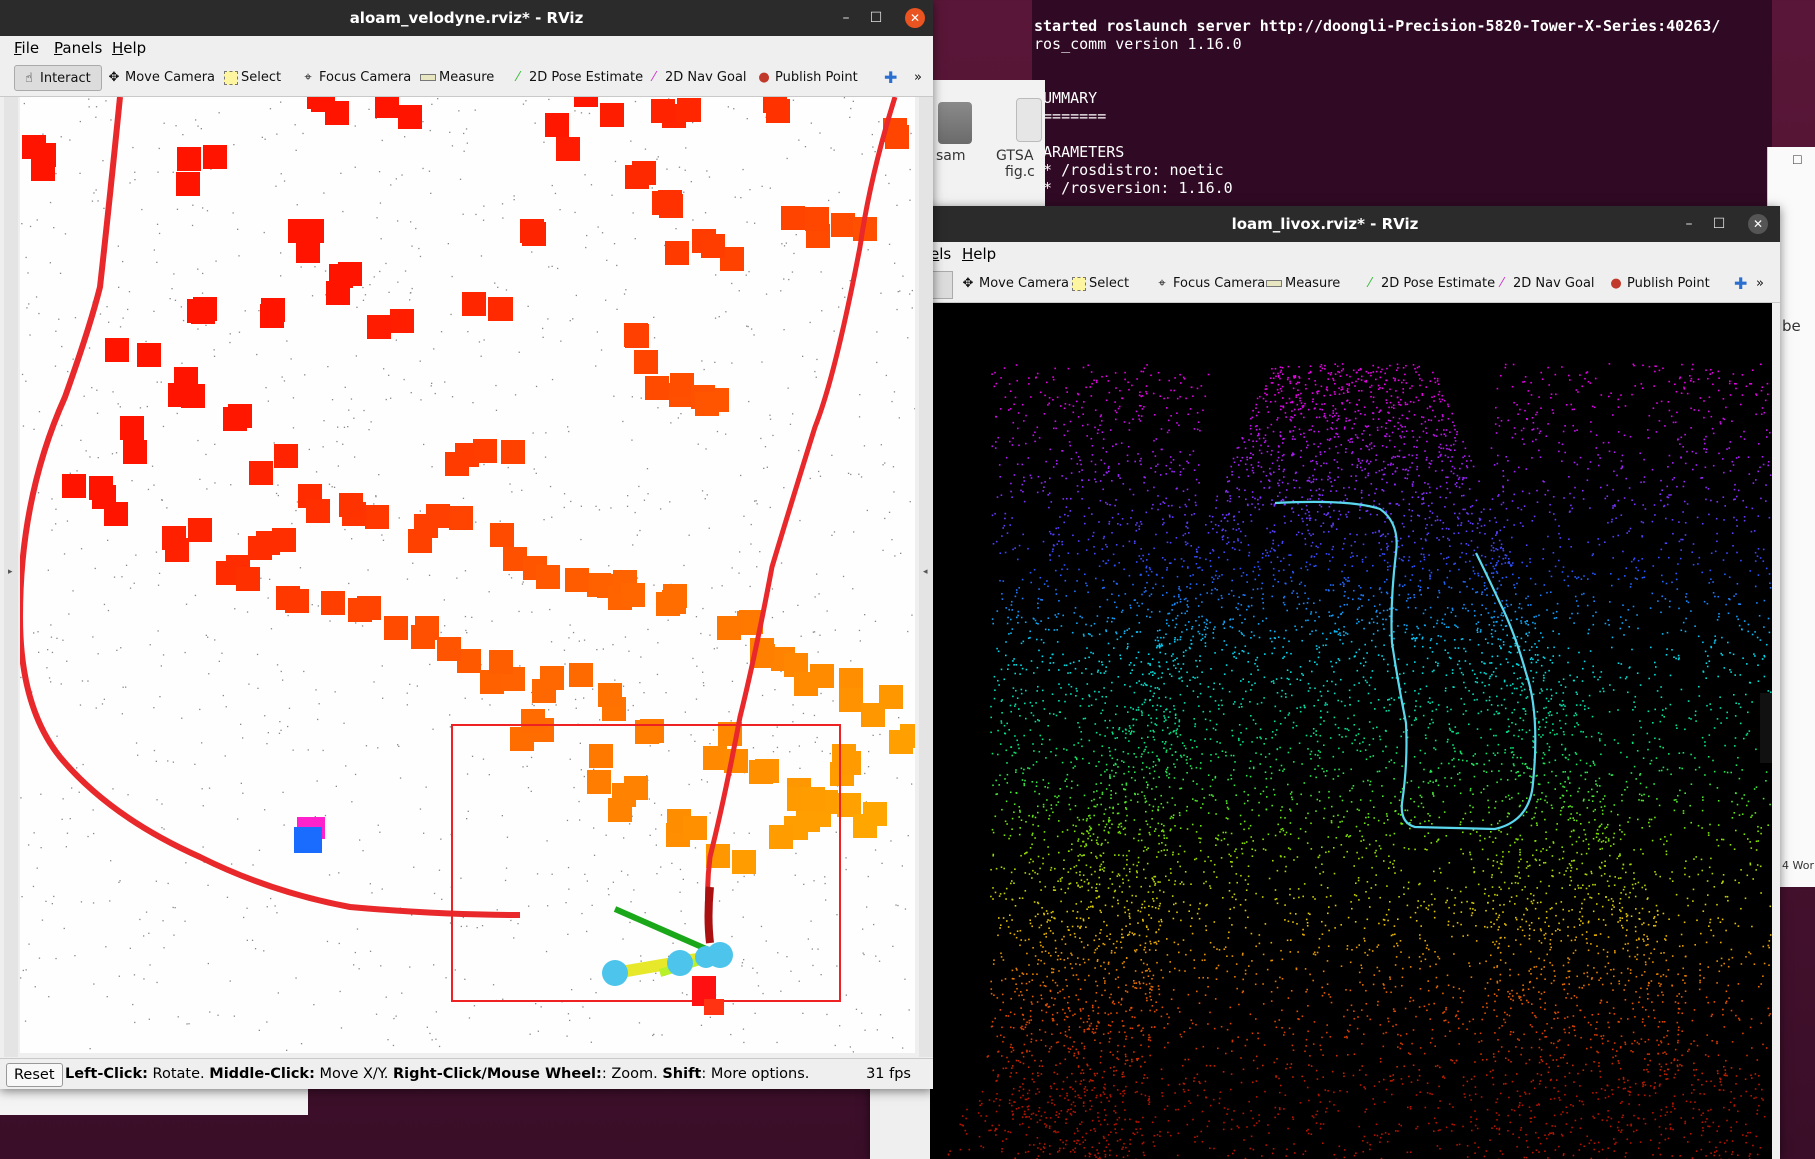 The height and width of the screenshot is (1159, 1815). I want to click on move-camera-icon: ✥, so click(114, 77).